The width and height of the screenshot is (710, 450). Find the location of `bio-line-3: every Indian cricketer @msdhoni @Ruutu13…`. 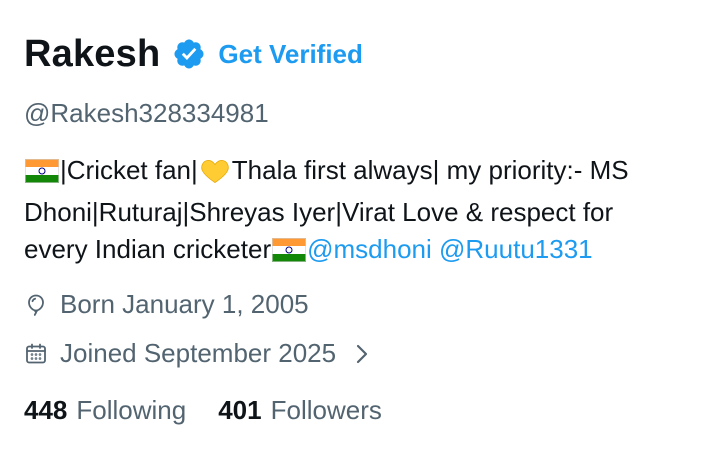

bio-line-3: every Indian cricketer @msdhoni @Ruutu13… is located at coordinates (359, 251).